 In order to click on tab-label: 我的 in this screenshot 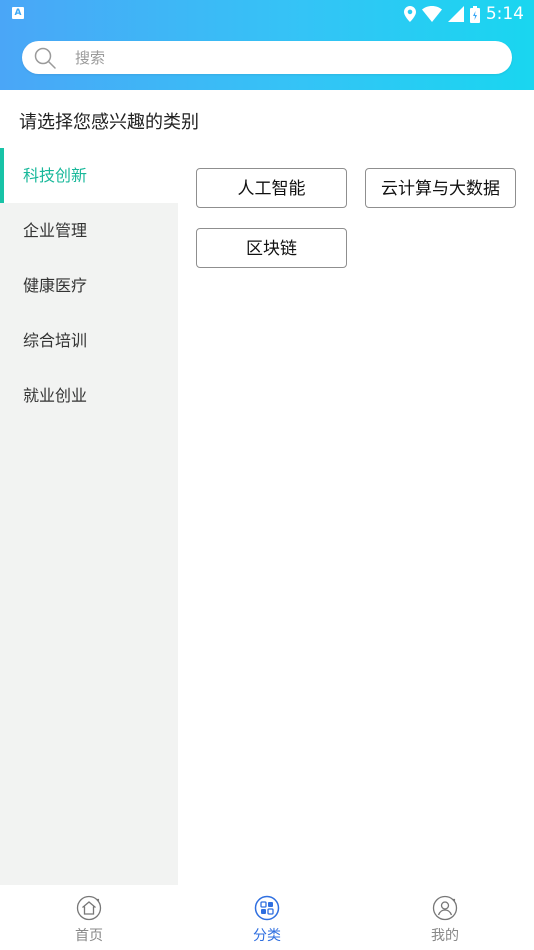, I will do `click(445, 936)`.